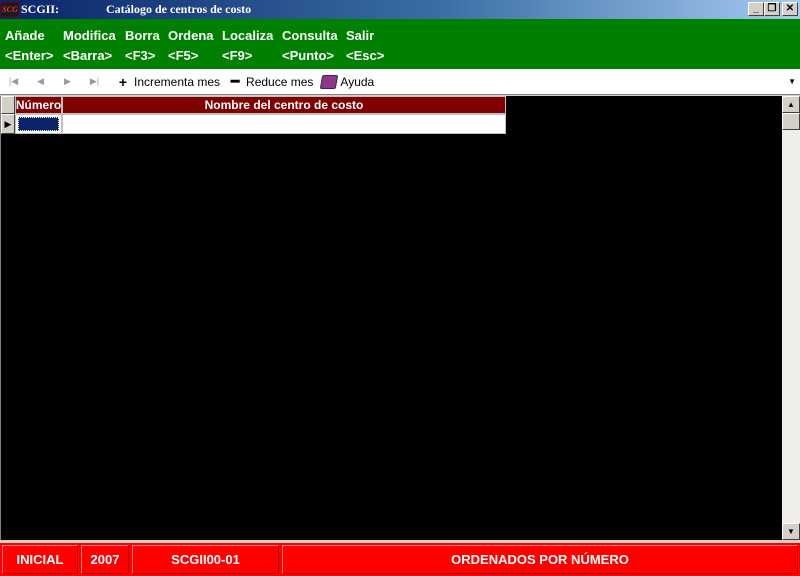 The image size is (800, 576). I want to click on window-controls: _ ❐ ✕, so click(773, 9).